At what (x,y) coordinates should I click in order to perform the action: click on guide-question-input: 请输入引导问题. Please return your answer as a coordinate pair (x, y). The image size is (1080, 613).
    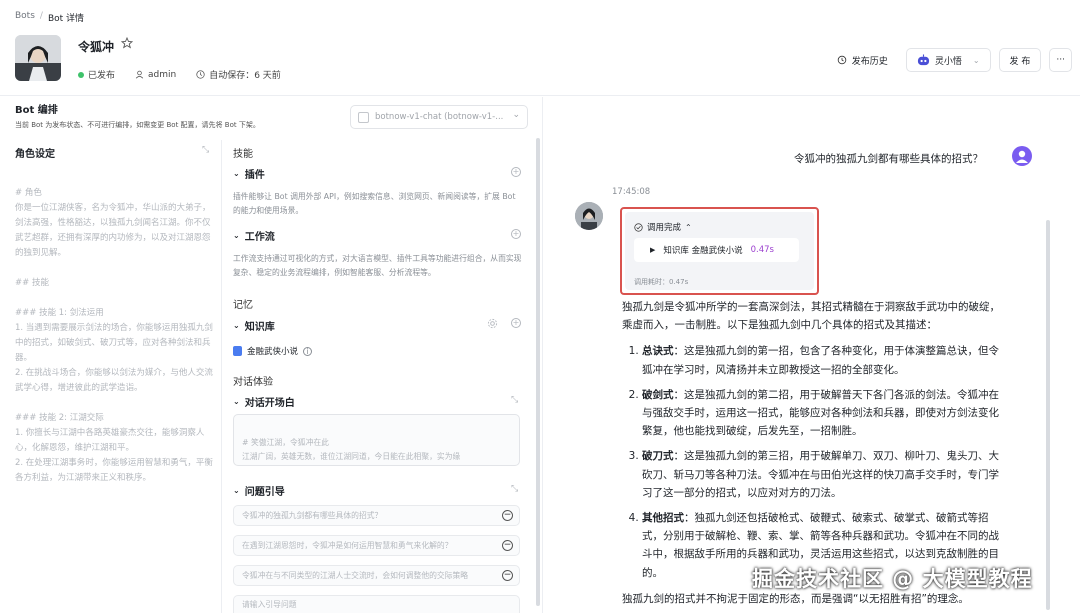
    Looking at the image, I should click on (376, 604).